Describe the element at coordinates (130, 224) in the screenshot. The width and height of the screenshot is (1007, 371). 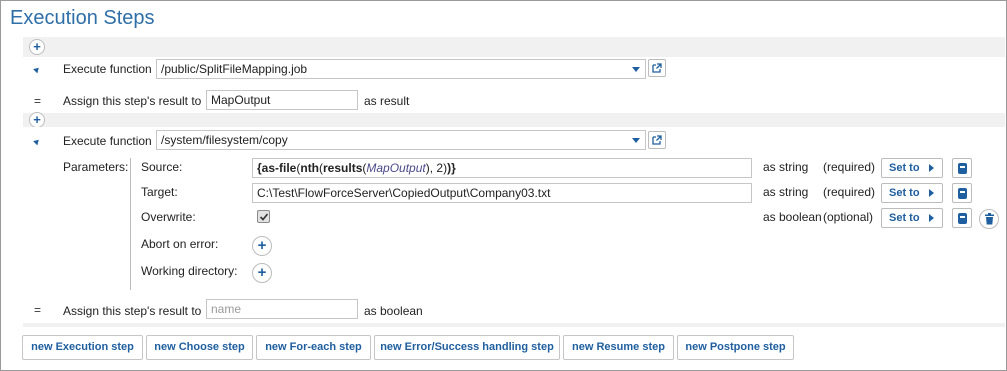
I see `parameters-divider` at that location.